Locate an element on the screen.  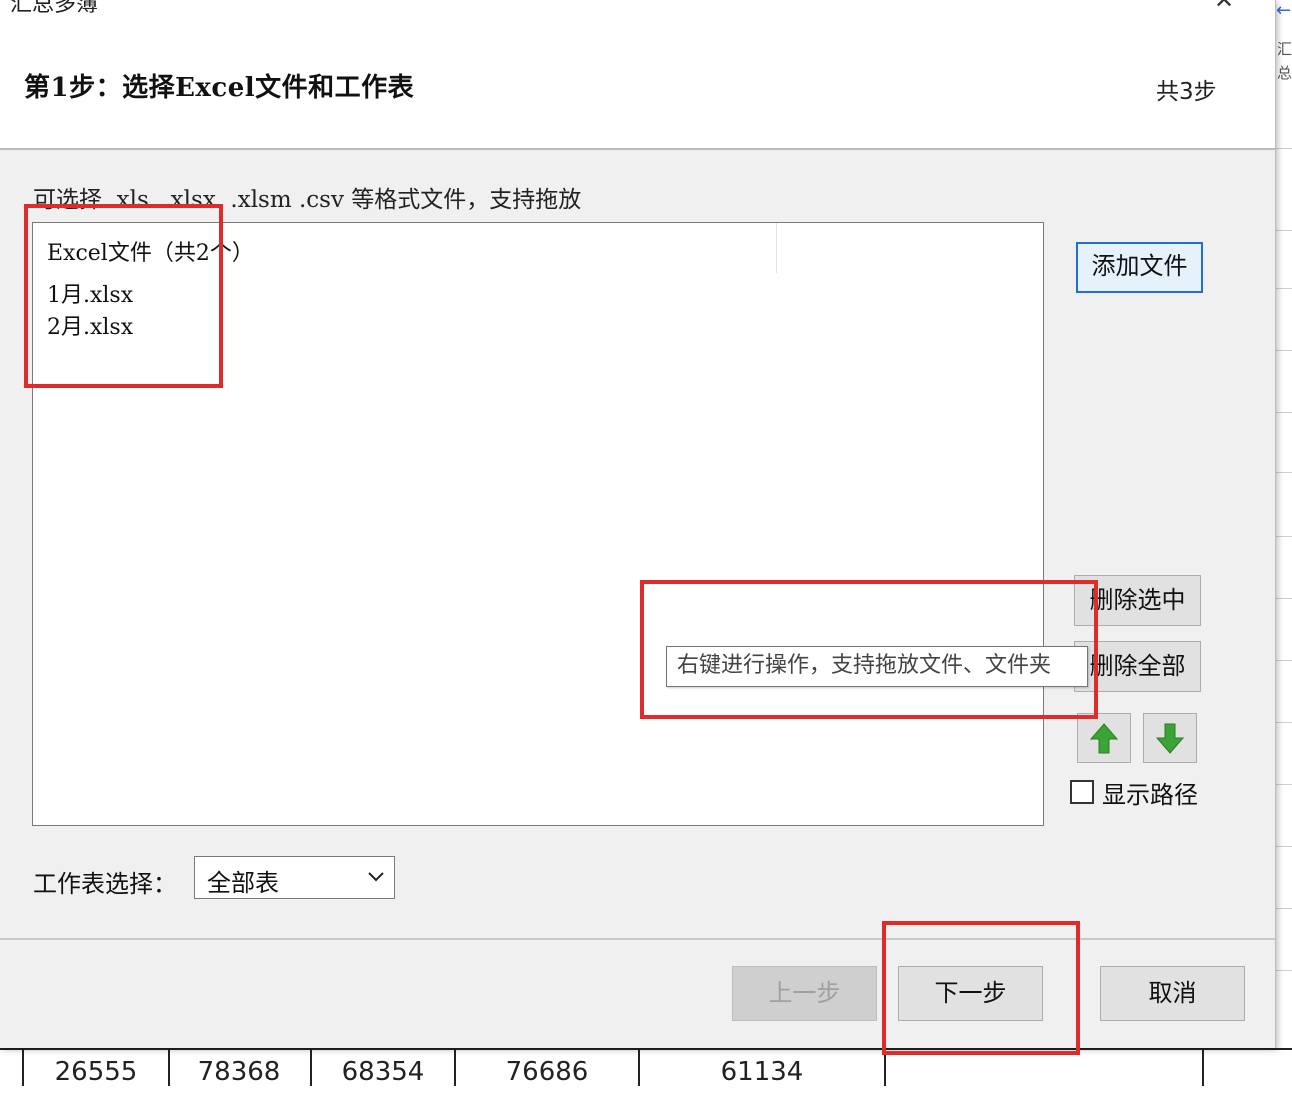
move-up-button is located at coordinates (1104, 738).